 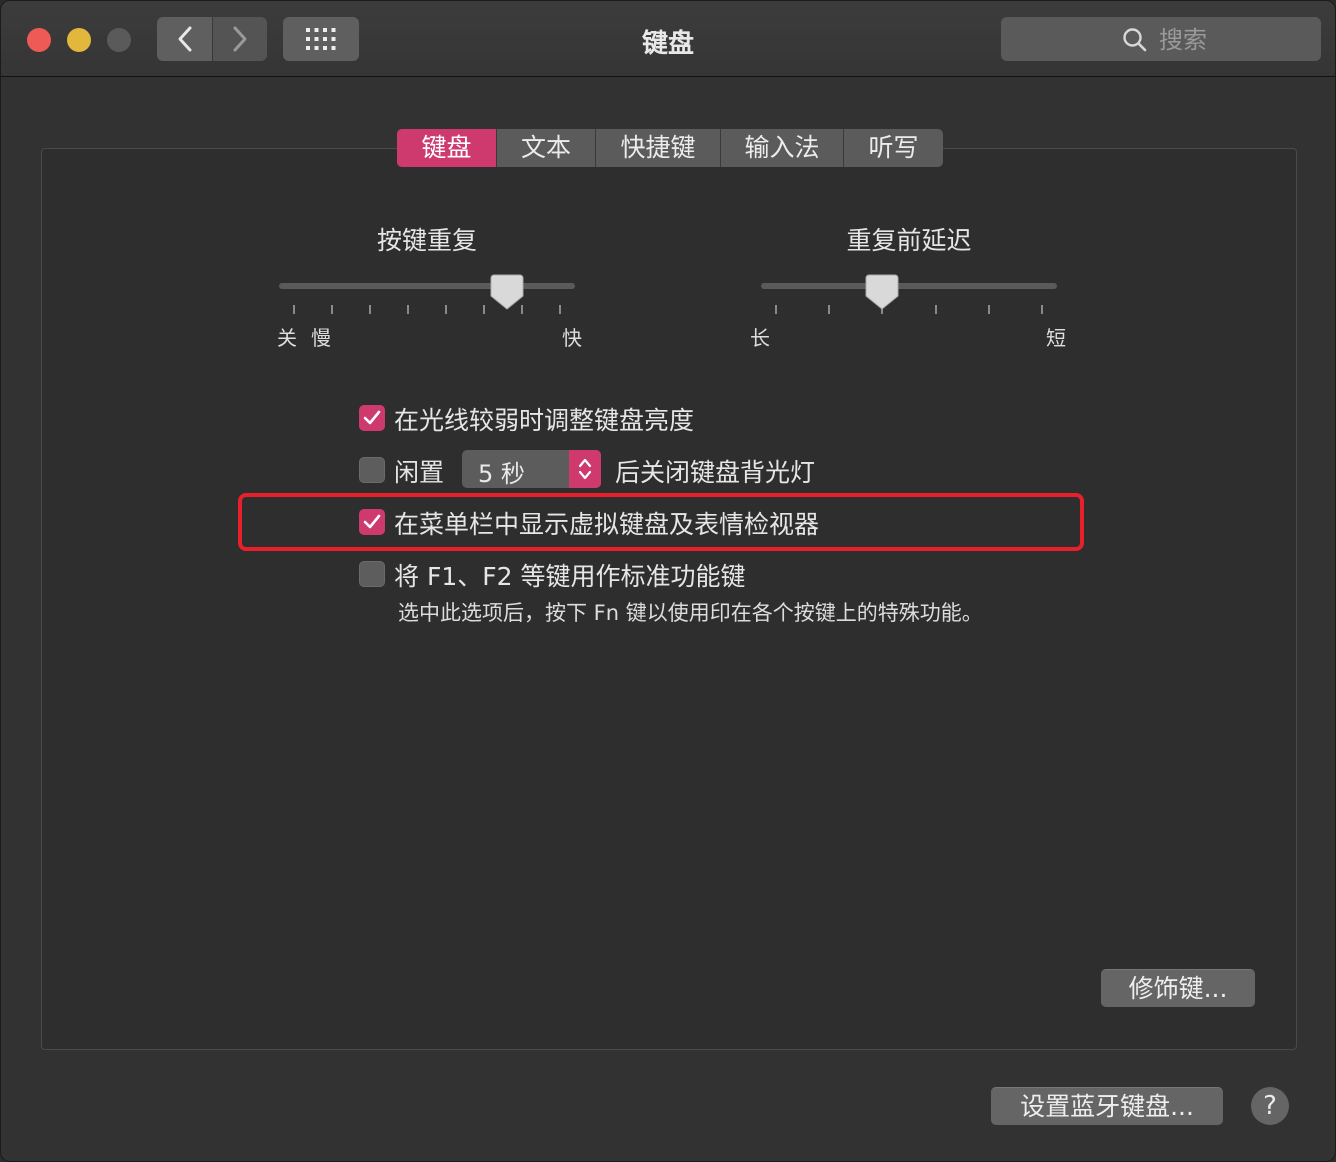 What do you see at coordinates (572, 338) in the screenshot?
I see `key-repeat-fast-label: 快` at bounding box center [572, 338].